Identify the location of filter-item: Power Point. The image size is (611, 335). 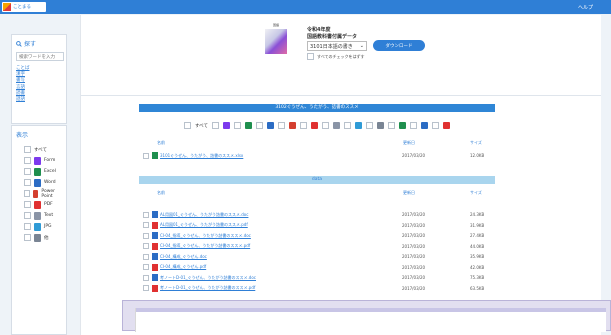
(43, 194).